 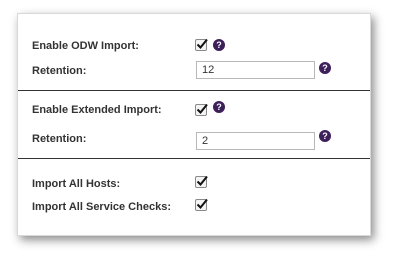 I want to click on odw-retention-input: 12, so click(x=255, y=70).